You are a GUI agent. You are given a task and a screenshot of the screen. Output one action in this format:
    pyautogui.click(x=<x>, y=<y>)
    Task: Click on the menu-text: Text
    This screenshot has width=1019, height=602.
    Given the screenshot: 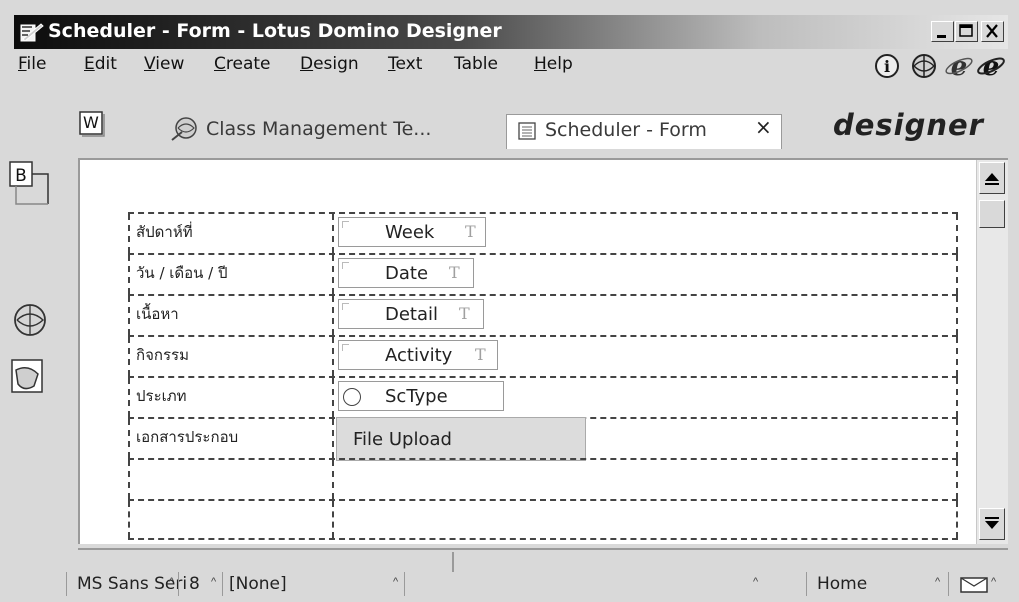 What is the action you would take?
    pyautogui.click(x=405, y=64)
    